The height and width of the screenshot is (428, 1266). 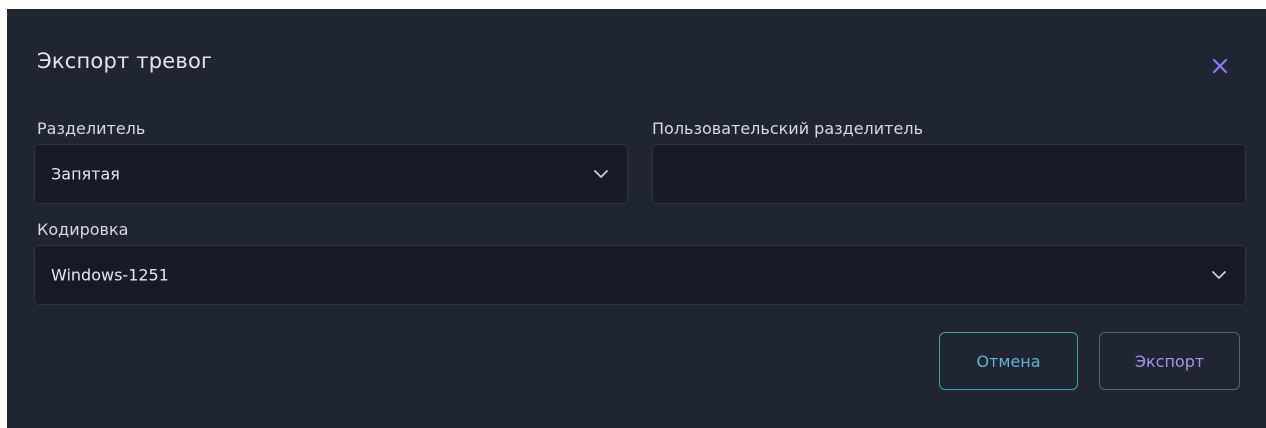 What do you see at coordinates (91, 128) in the screenshot?
I see `separator-label: Разделитель` at bounding box center [91, 128].